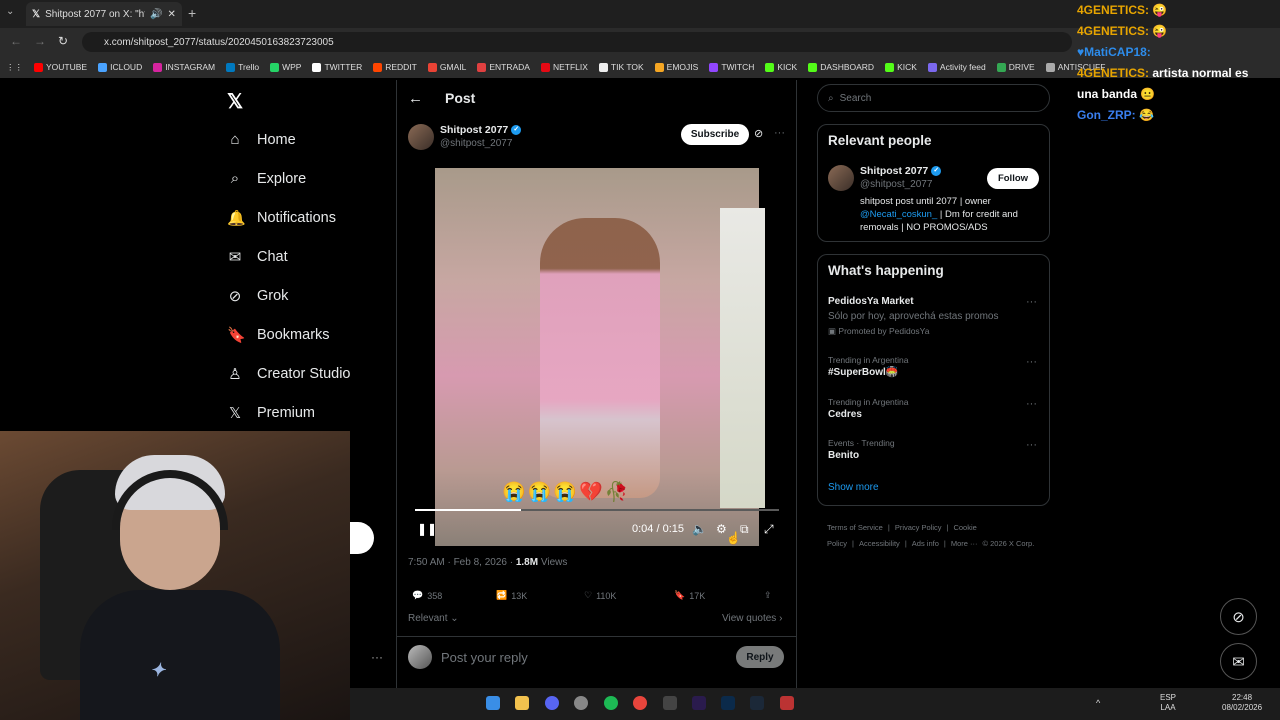 The height and width of the screenshot is (720, 1280). What do you see at coordinates (896, 184) in the screenshot?
I see `person-handle: @shitpost_2077` at bounding box center [896, 184].